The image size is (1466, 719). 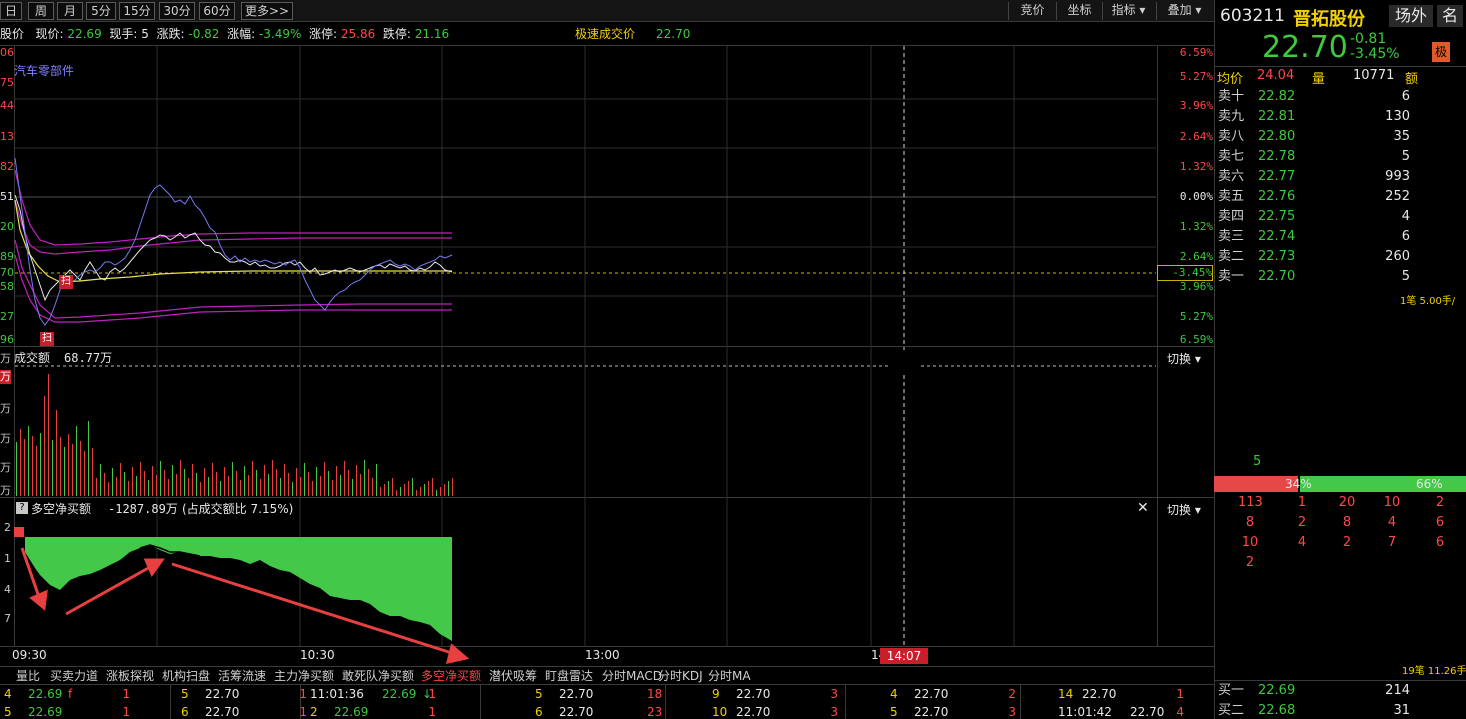 I want to click on tab-chip-flow: 活筹流速, so click(x=242, y=676).